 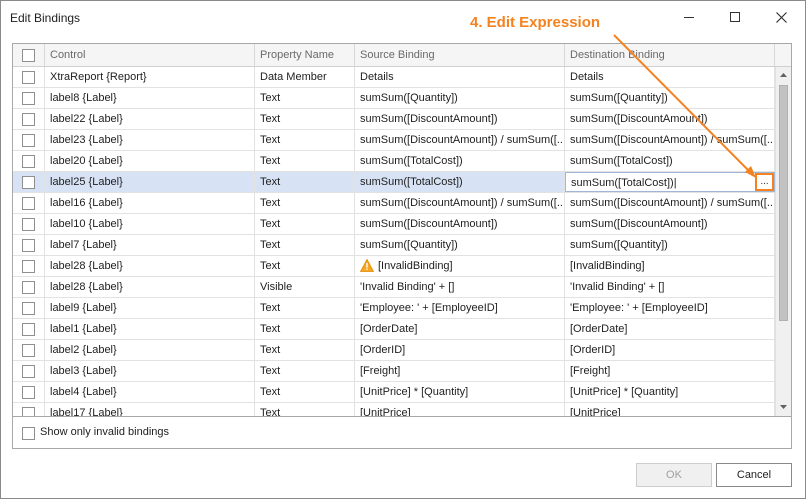 What do you see at coordinates (670, 329) in the screenshot?
I see `destination-binding-cell: [OrderDate]` at bounding box center [670, 329].